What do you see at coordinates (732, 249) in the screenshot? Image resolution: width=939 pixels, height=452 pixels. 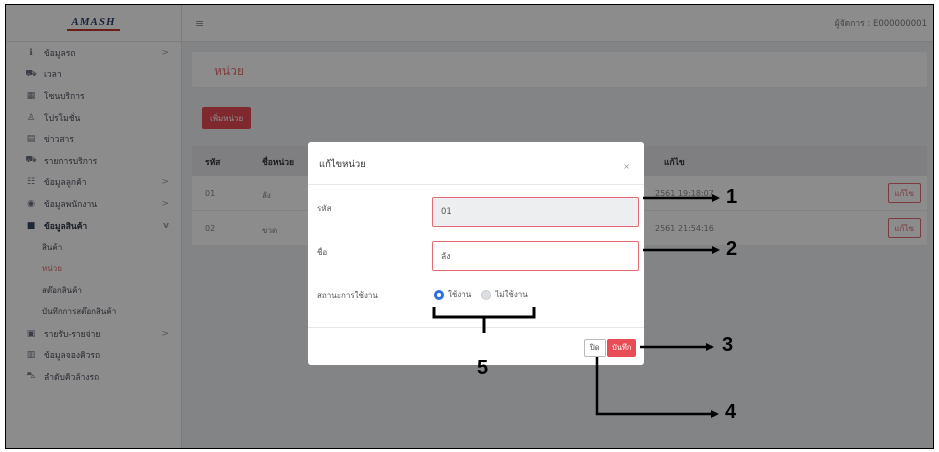 I see `annotation-2: 2` at bounding box center [732, 249].